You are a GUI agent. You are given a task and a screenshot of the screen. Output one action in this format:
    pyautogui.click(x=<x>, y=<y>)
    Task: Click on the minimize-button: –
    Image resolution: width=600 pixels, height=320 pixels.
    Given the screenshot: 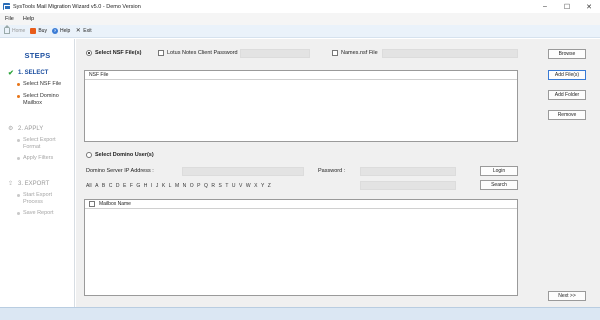 What is the action you would take?
    pyautogui.click(x=545, y=6)
    